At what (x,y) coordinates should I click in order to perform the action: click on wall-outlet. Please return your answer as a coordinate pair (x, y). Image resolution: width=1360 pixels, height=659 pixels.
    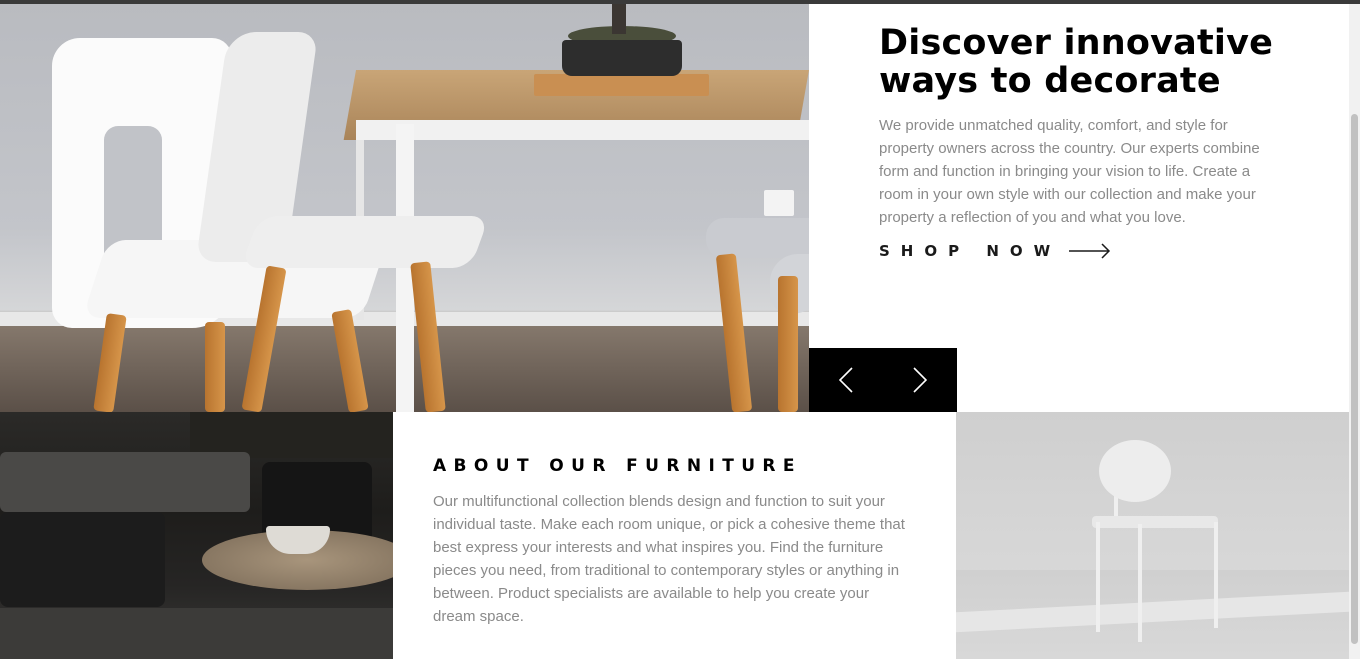
    Looking at the image, I should click on (779, 203).